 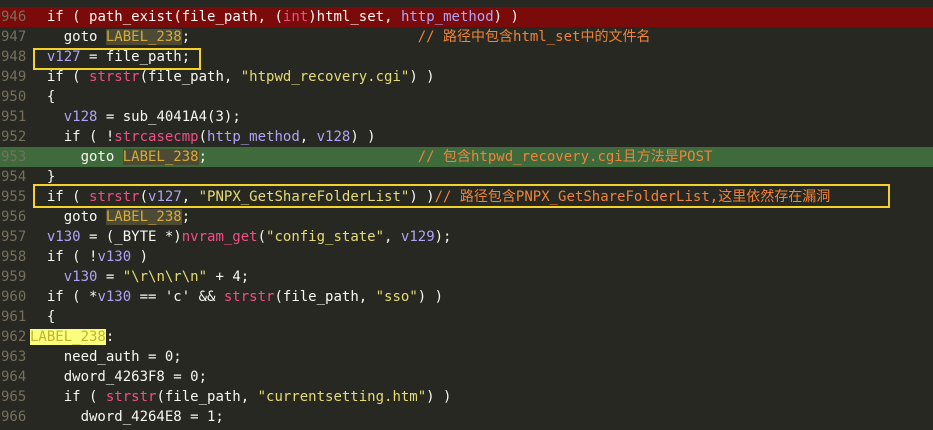 I want to click on line-number: 957, so click(x=14, y=237).